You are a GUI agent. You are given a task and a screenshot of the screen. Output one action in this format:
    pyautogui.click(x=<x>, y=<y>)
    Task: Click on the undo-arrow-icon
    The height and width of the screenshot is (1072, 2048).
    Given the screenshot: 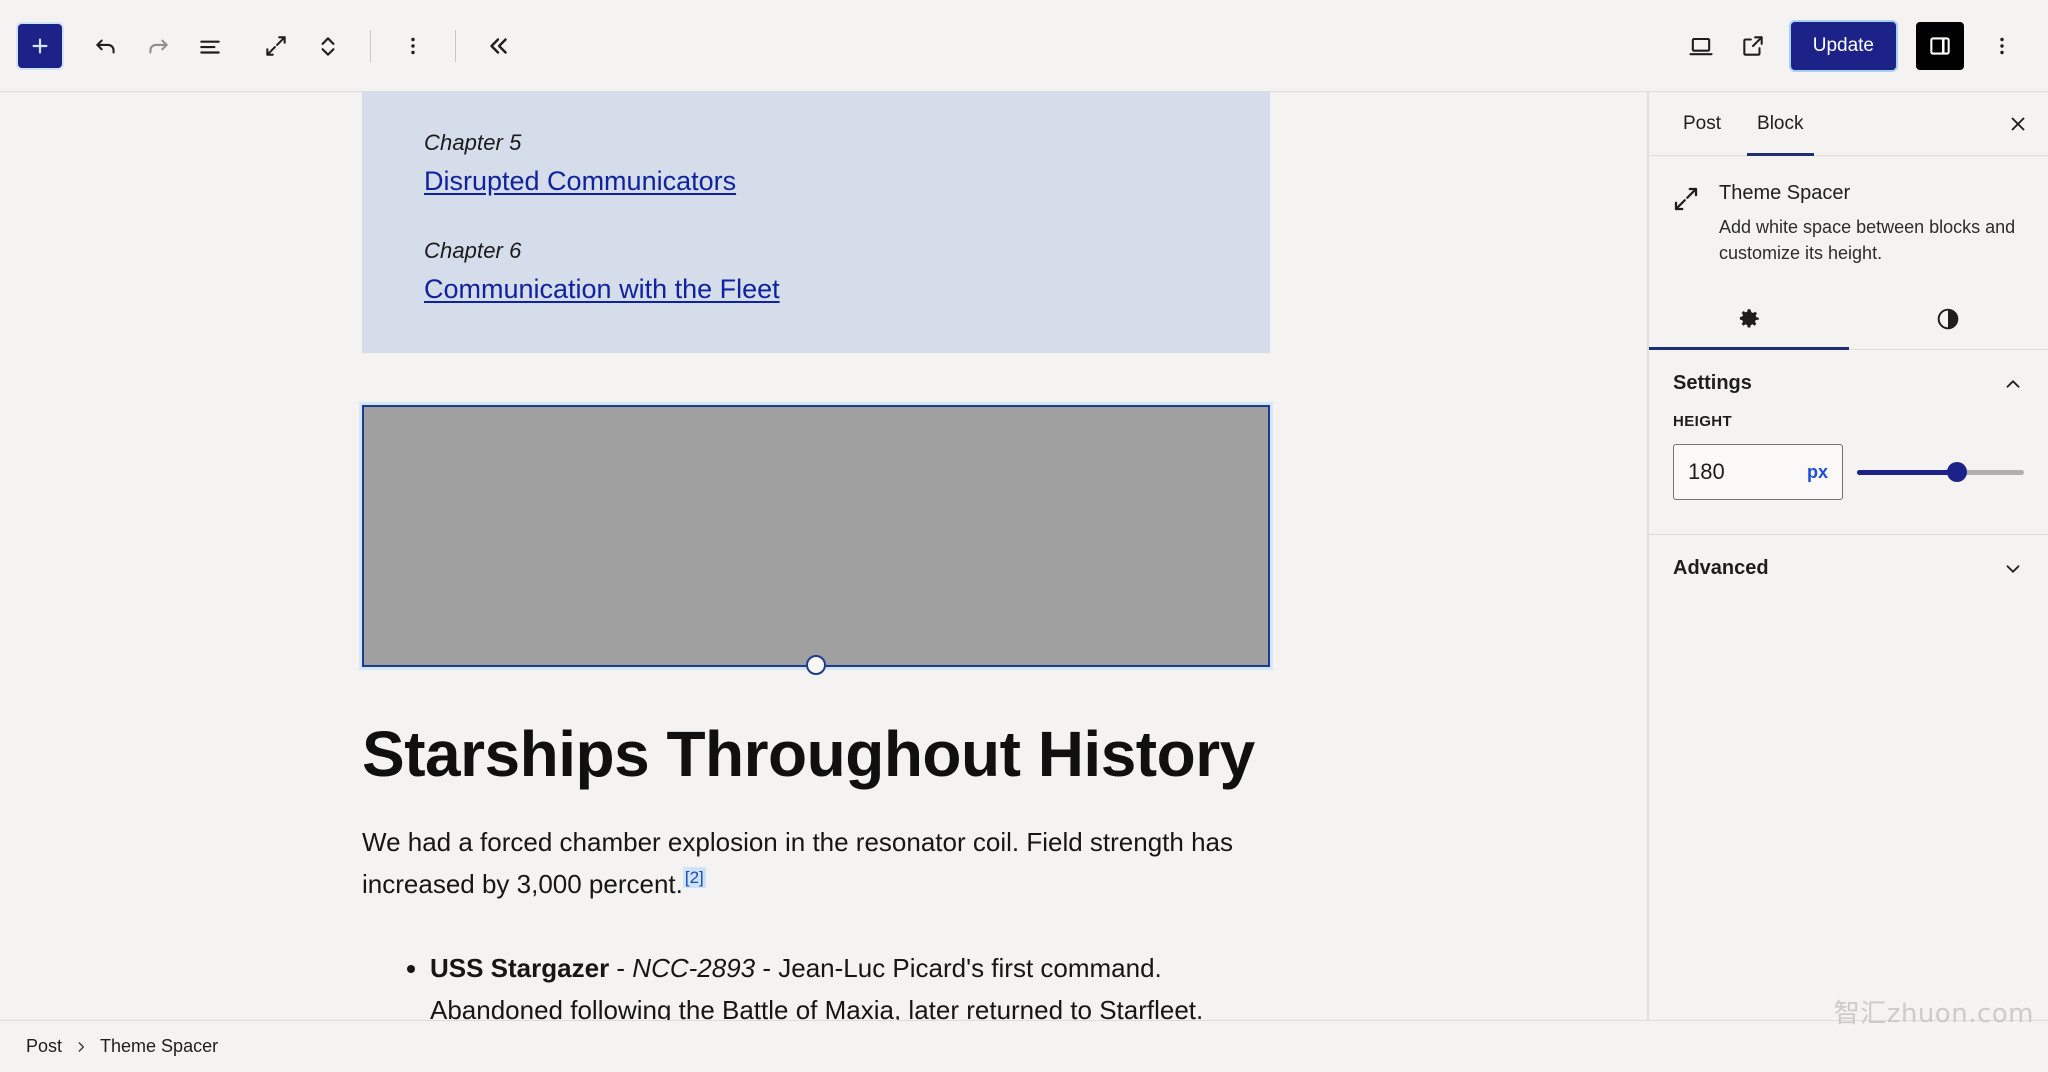 What is the action you would take?
    pyautogui.click(x=105, y=46)
    